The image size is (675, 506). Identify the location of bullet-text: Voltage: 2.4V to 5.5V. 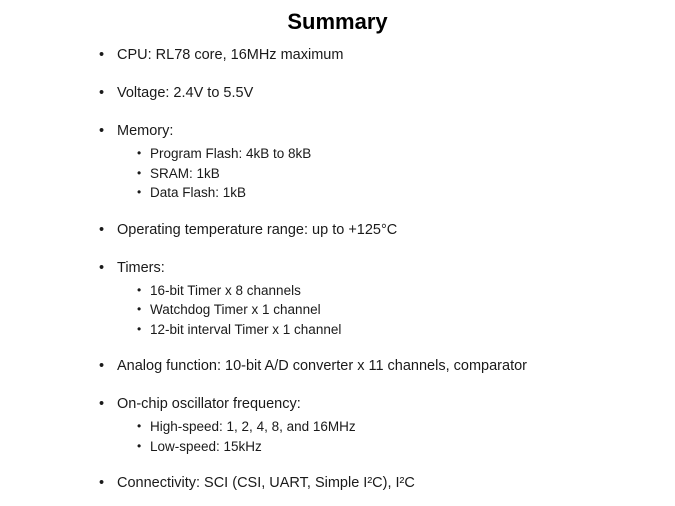
(185, 93).